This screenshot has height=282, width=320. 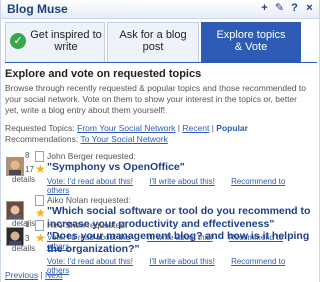 I want to click on tab-ask-blog-post: Ask for a blog post, so click(x=153, y=42).